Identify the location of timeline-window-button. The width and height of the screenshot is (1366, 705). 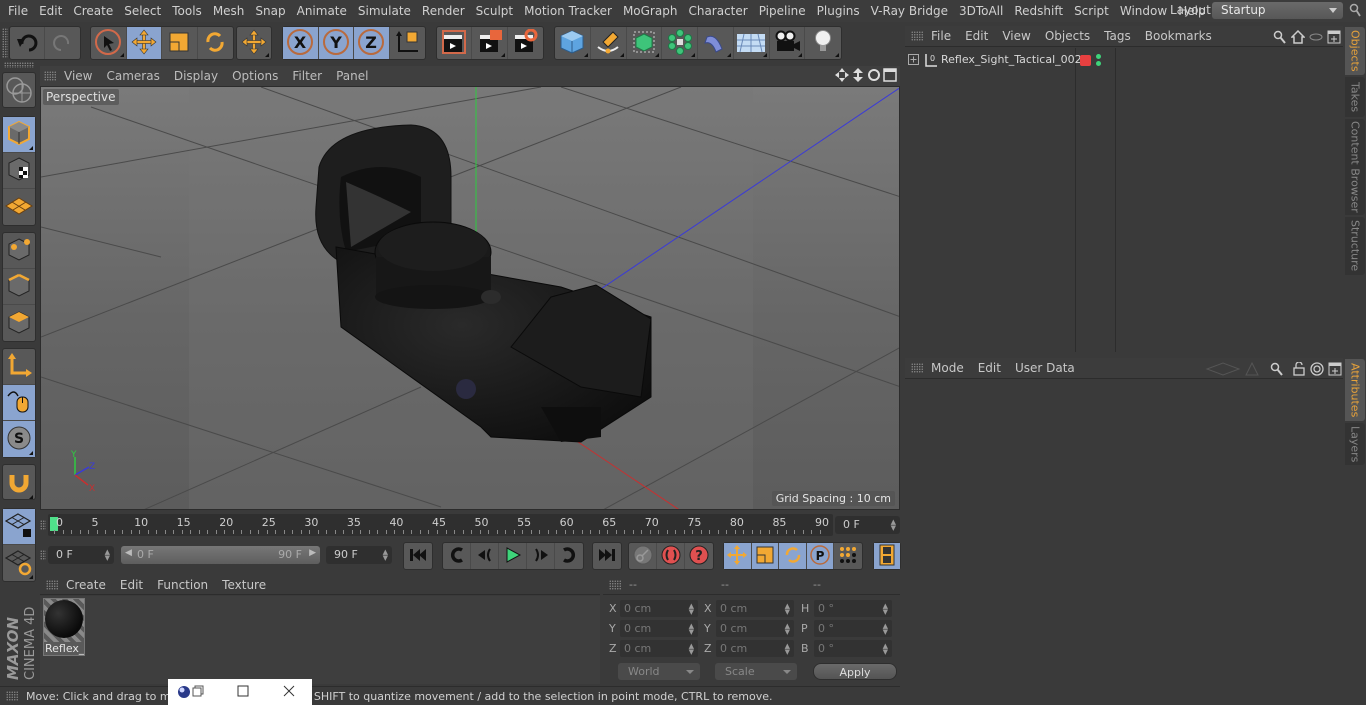
(887, 556).